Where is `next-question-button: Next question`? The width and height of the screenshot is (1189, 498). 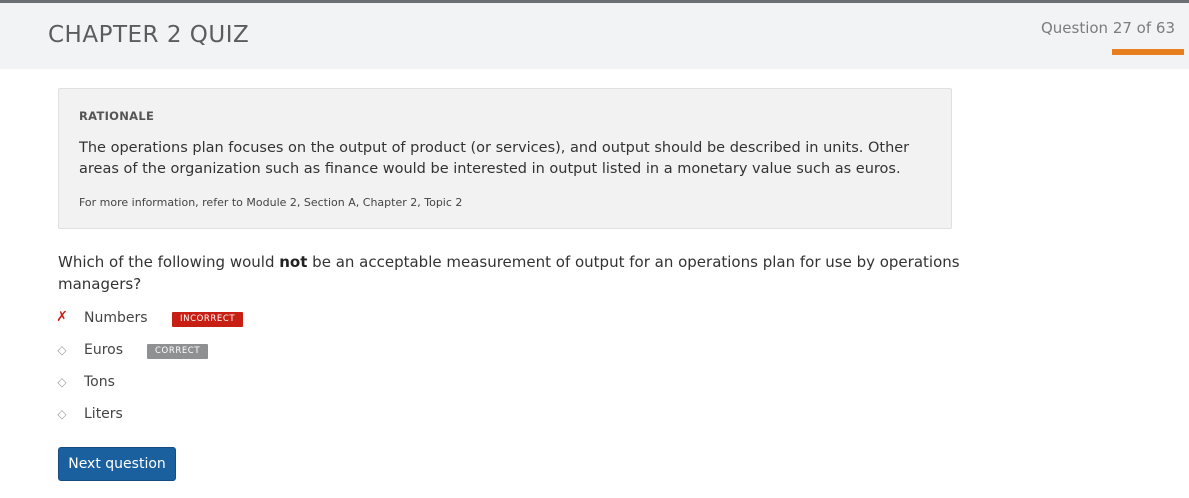 next-question-button: Next question is located at coordinates (117, 464).